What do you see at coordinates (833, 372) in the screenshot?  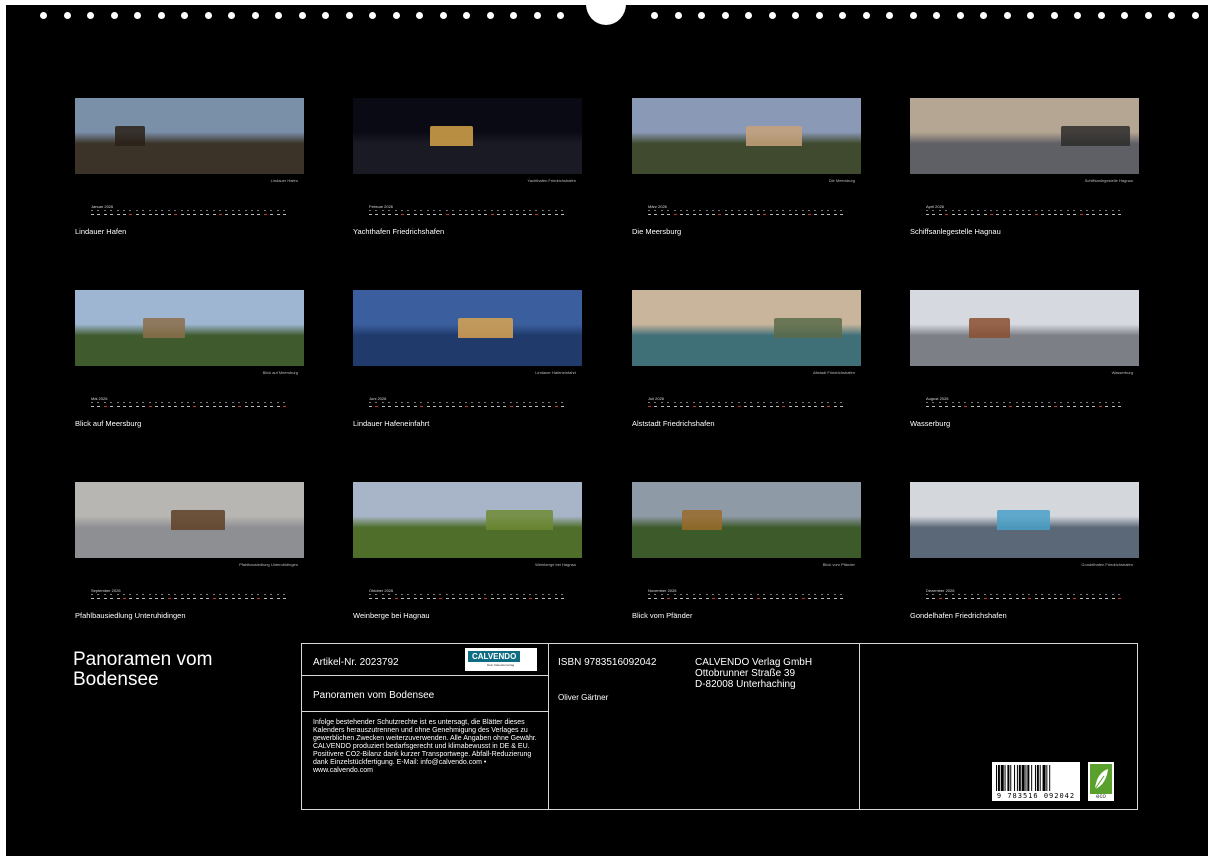 I see `photo-caption: Altstadt Friedrichshafen` at bounding box center [833, 372].